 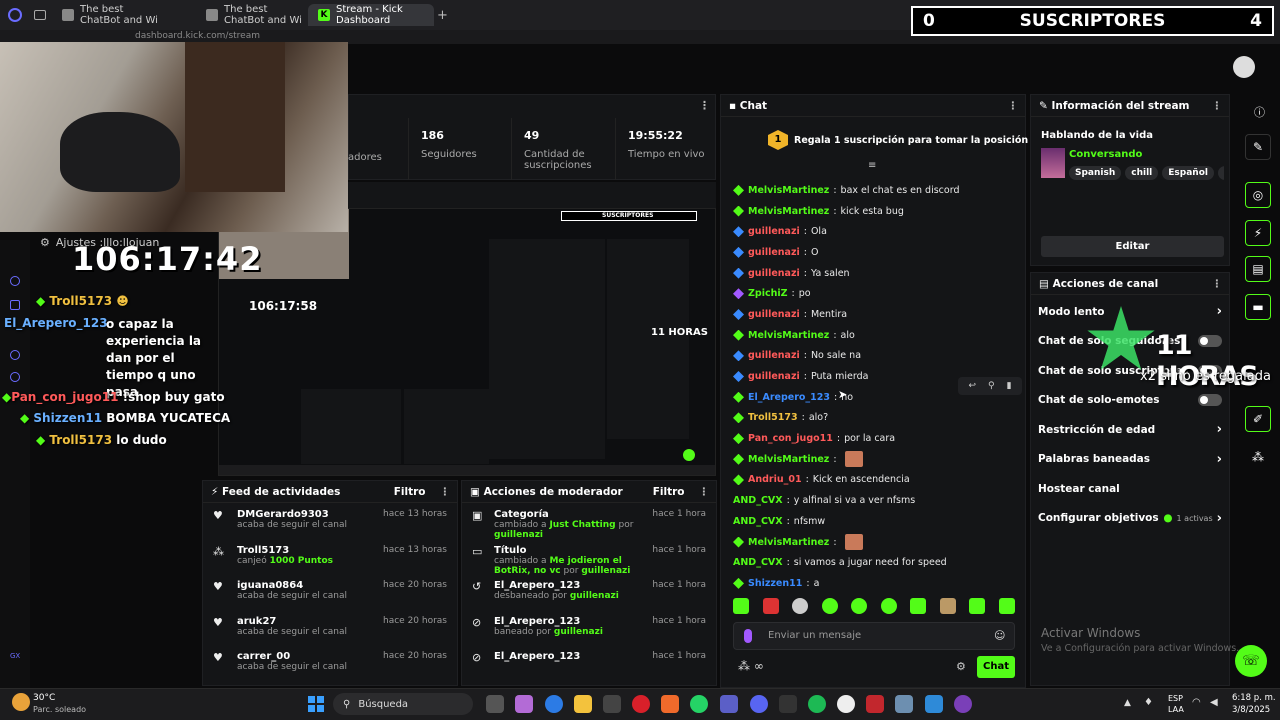 I want to click on explorer-icon, so click(x=583, y=704).